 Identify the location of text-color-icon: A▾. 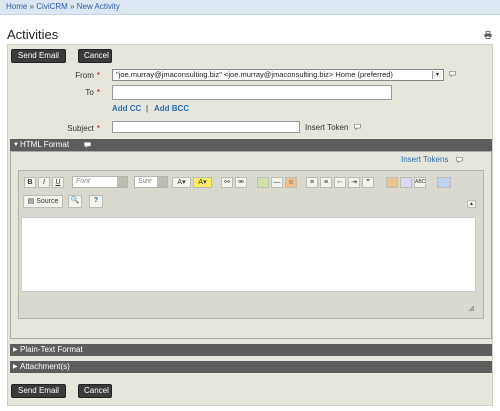
(181, 182).